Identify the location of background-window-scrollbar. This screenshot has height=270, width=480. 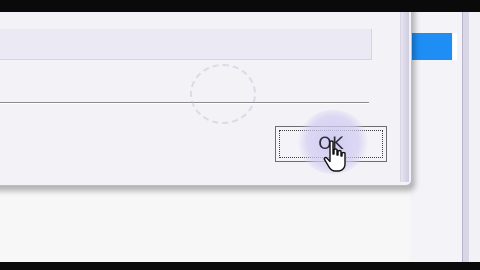
(465, 137).